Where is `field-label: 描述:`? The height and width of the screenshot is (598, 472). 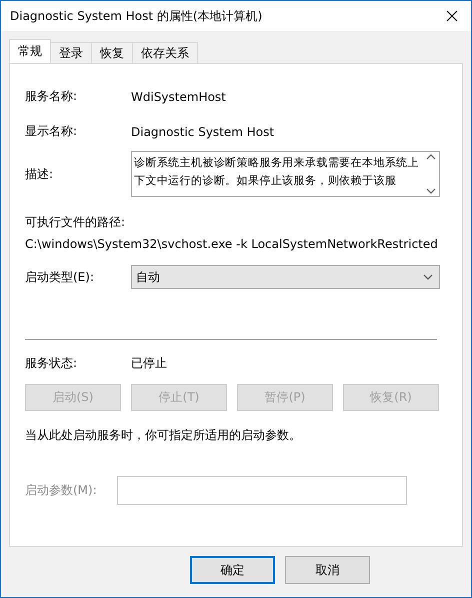 field-label: 描述: is located at coordinates (39, 174).